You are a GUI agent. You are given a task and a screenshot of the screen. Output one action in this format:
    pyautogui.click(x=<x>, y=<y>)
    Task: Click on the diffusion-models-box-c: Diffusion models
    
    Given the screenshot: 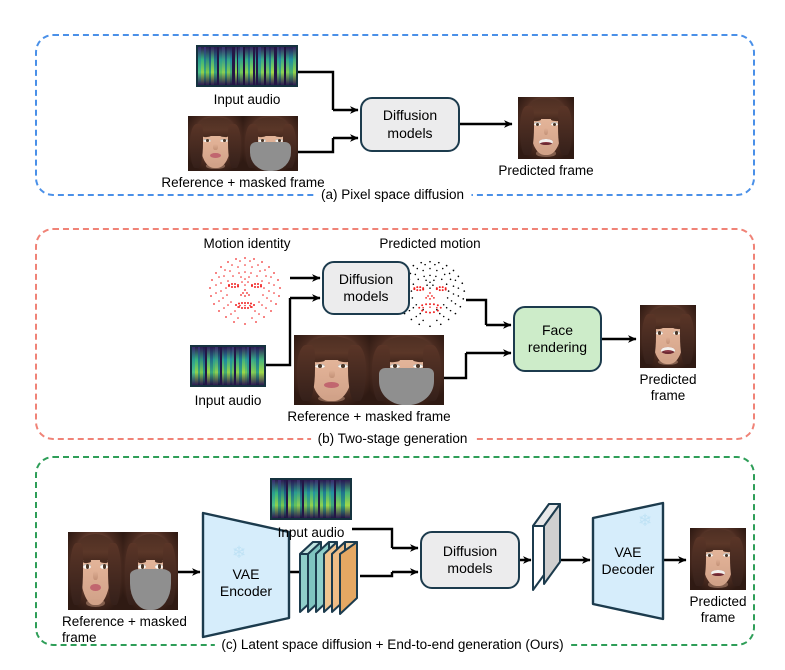 What is the action you would take?
    pyautogui.click(x=470, y=560)
    